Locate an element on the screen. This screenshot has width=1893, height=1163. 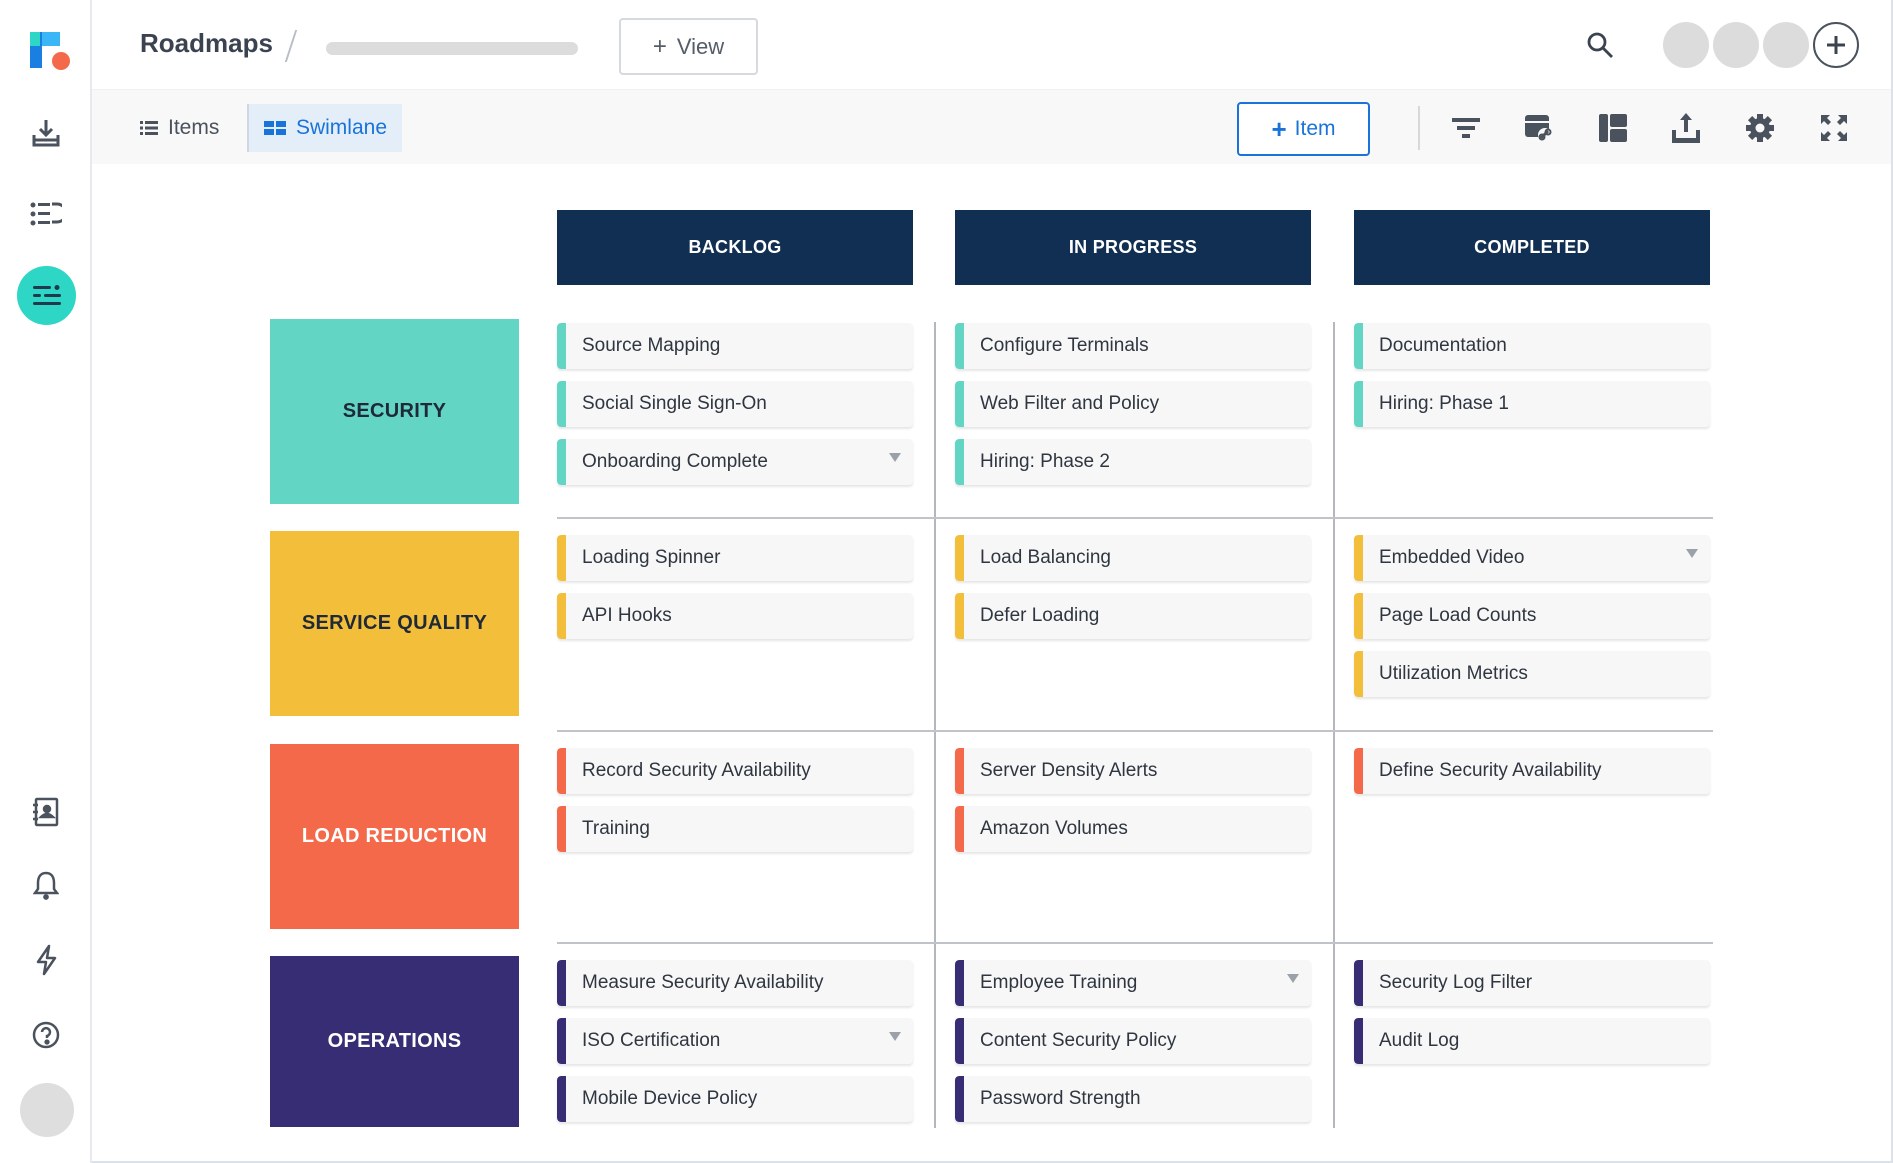
card-title: Documentation is located at coordinates (1443, 345).